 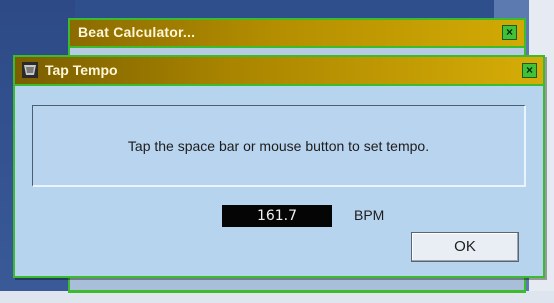 I want to click on tap-tempo-titlebar: Tap Tempo ×, so click(x=279, y=71).